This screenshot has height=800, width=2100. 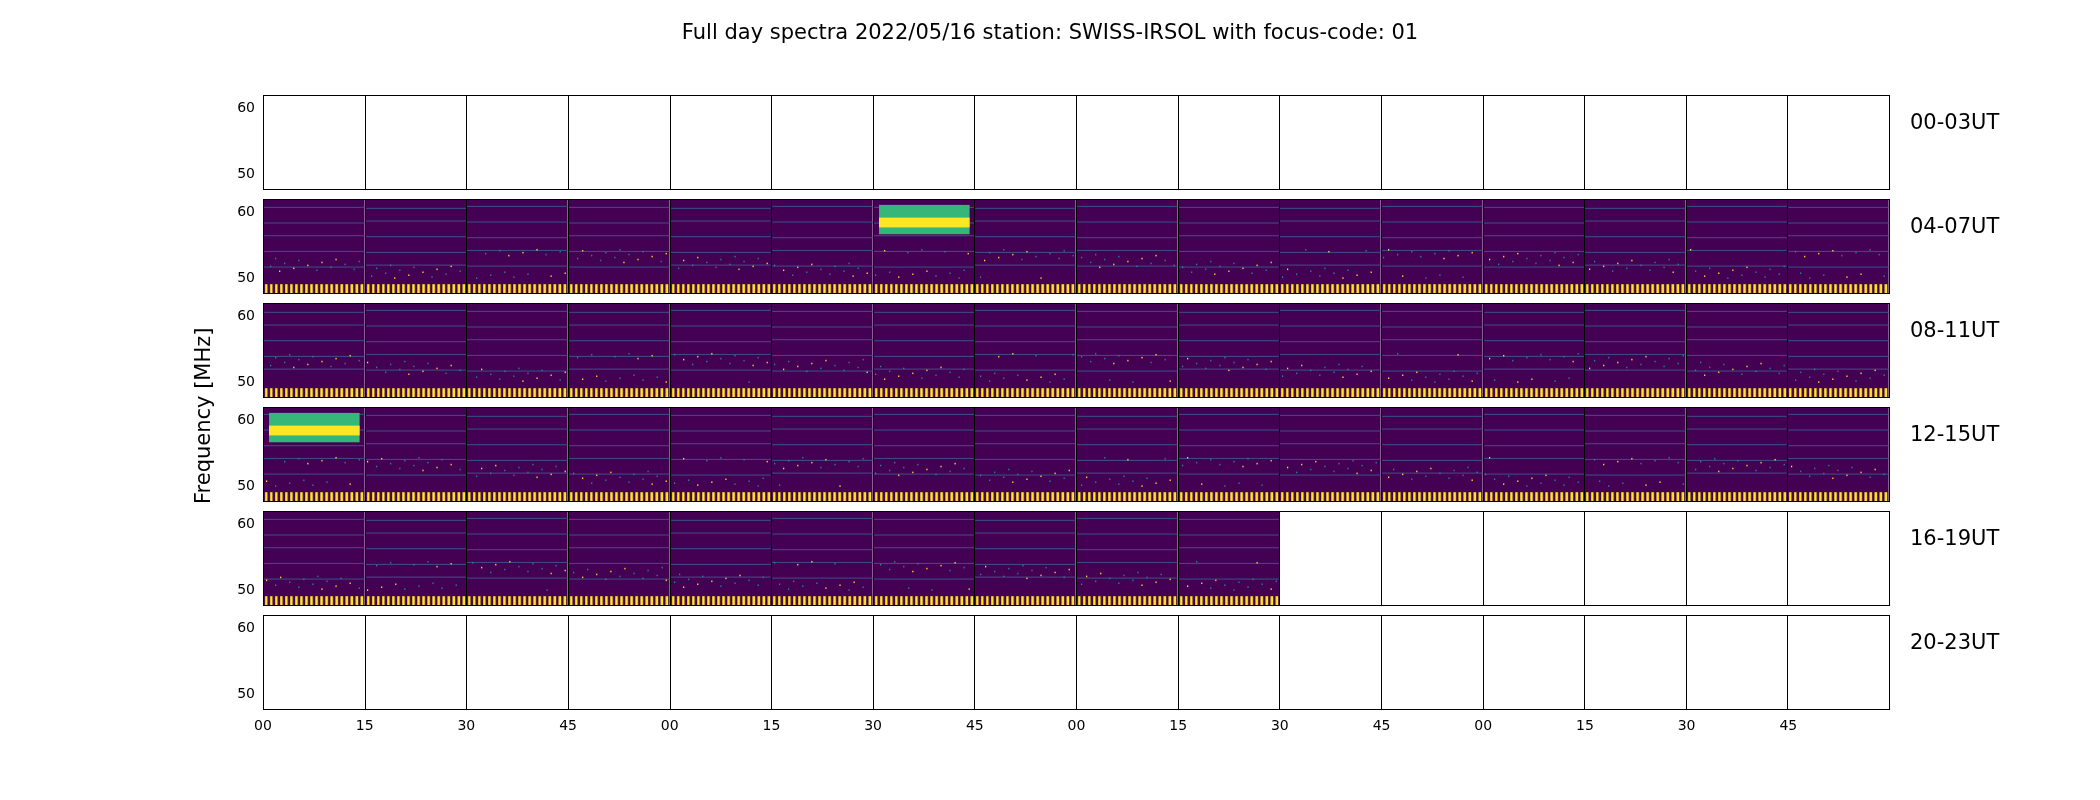 I want to click on figure-title: Full day spectra 2022/05/16 station: SWISS-IRSOL with focus-code: 01, so click(x=1050, y=32).